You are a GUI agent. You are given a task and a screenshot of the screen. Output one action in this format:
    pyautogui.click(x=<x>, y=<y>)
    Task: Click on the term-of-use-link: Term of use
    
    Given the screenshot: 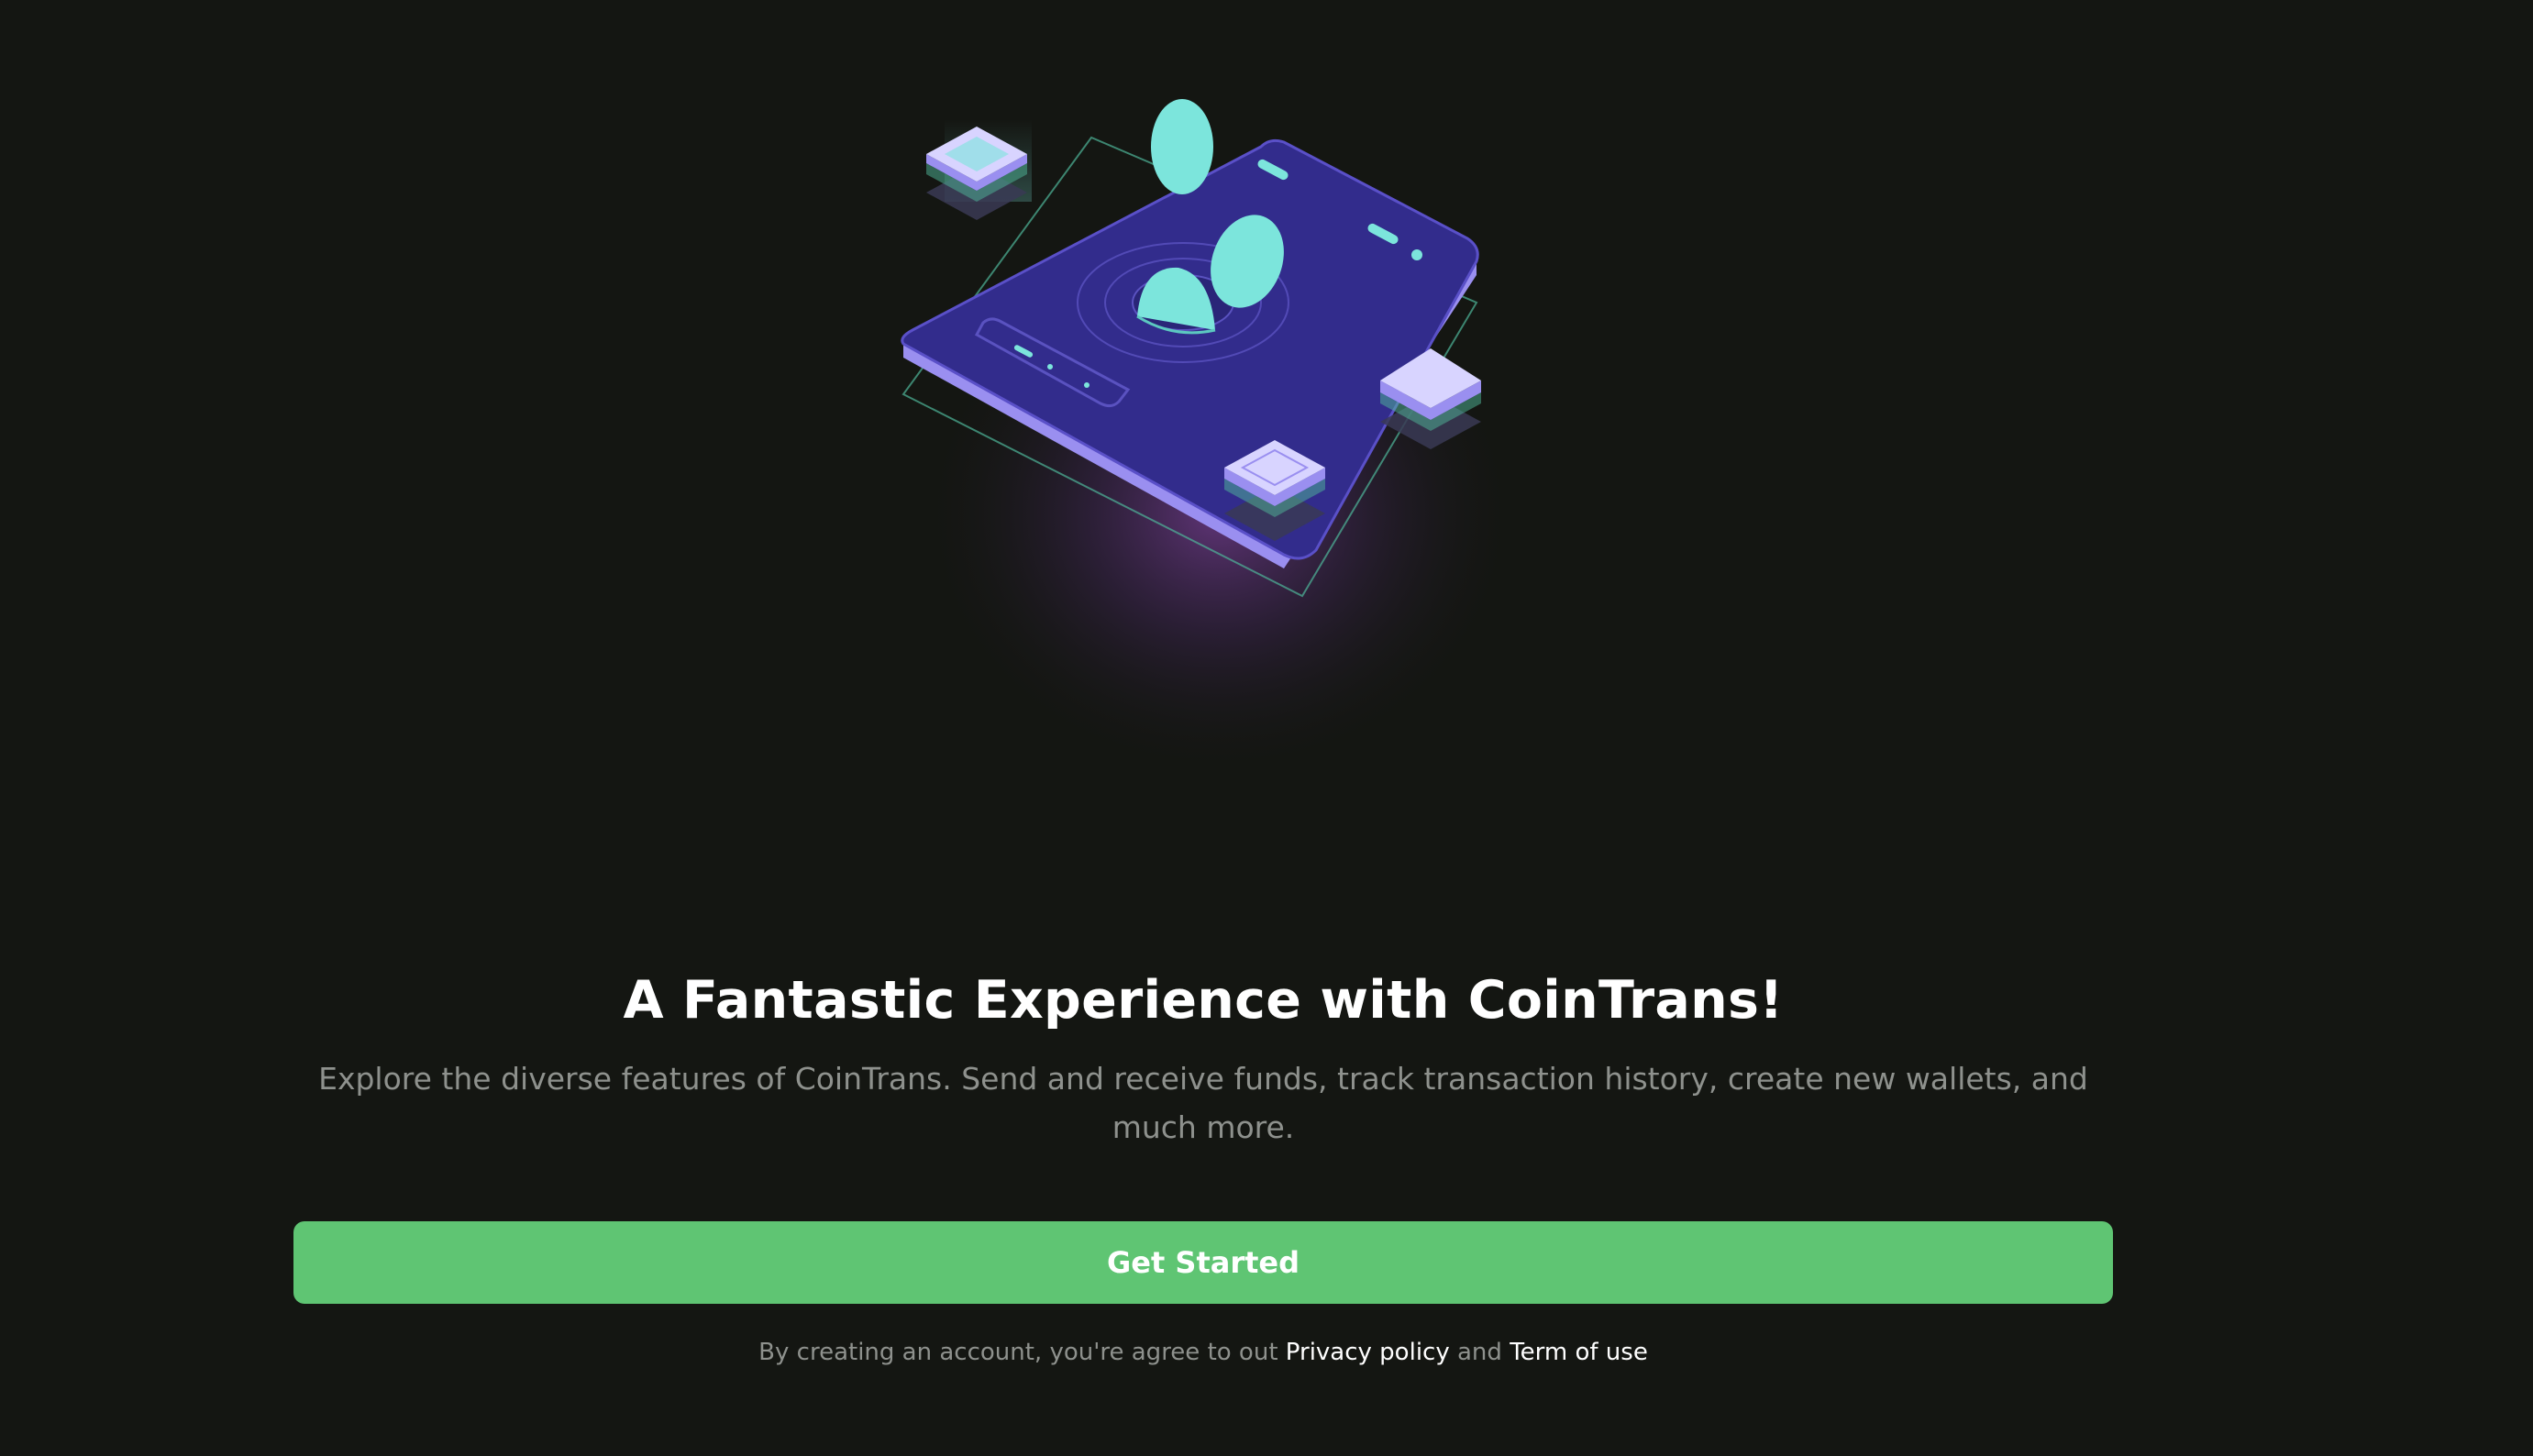 What is the action you would take?
    pyautogui.click(x=1579, y=1352)
    